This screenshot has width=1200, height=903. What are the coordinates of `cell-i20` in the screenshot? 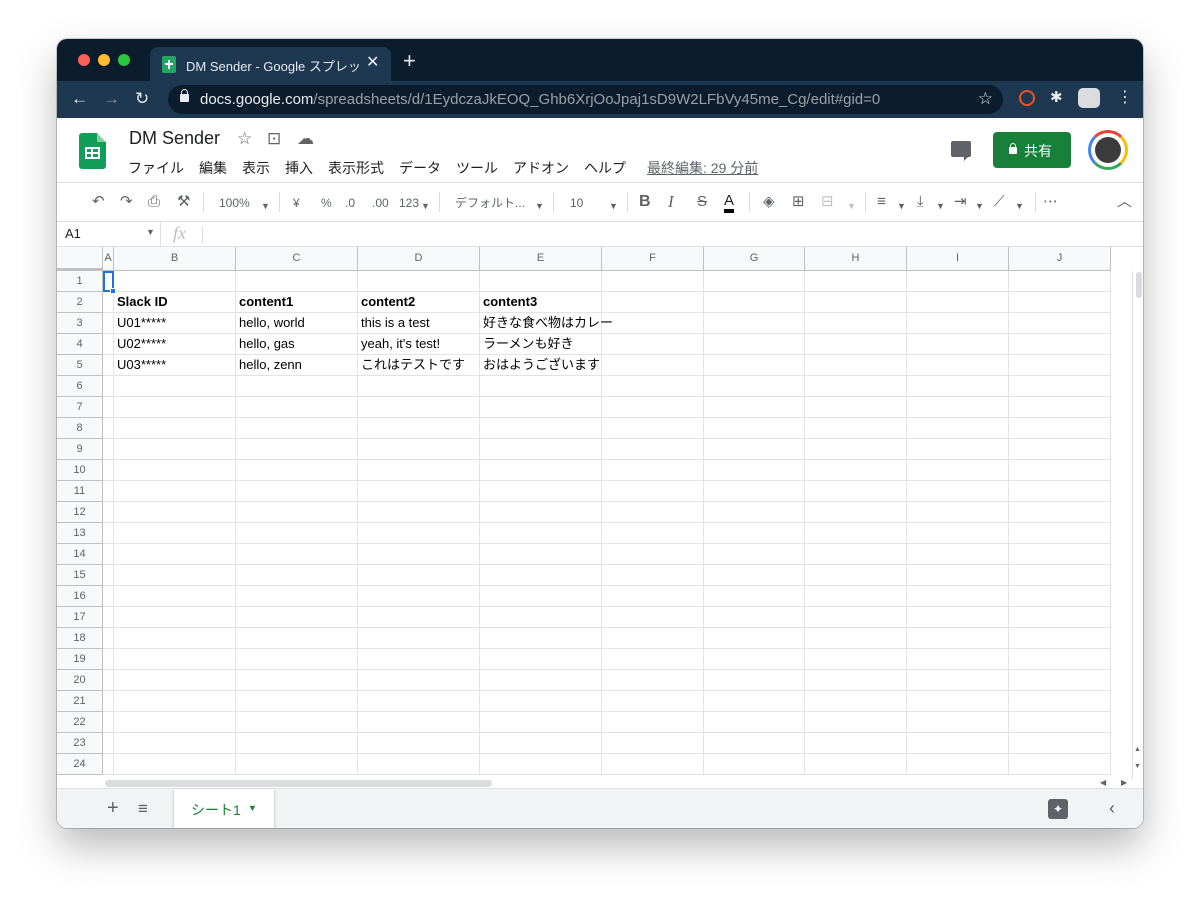 It's located at (958, 680).